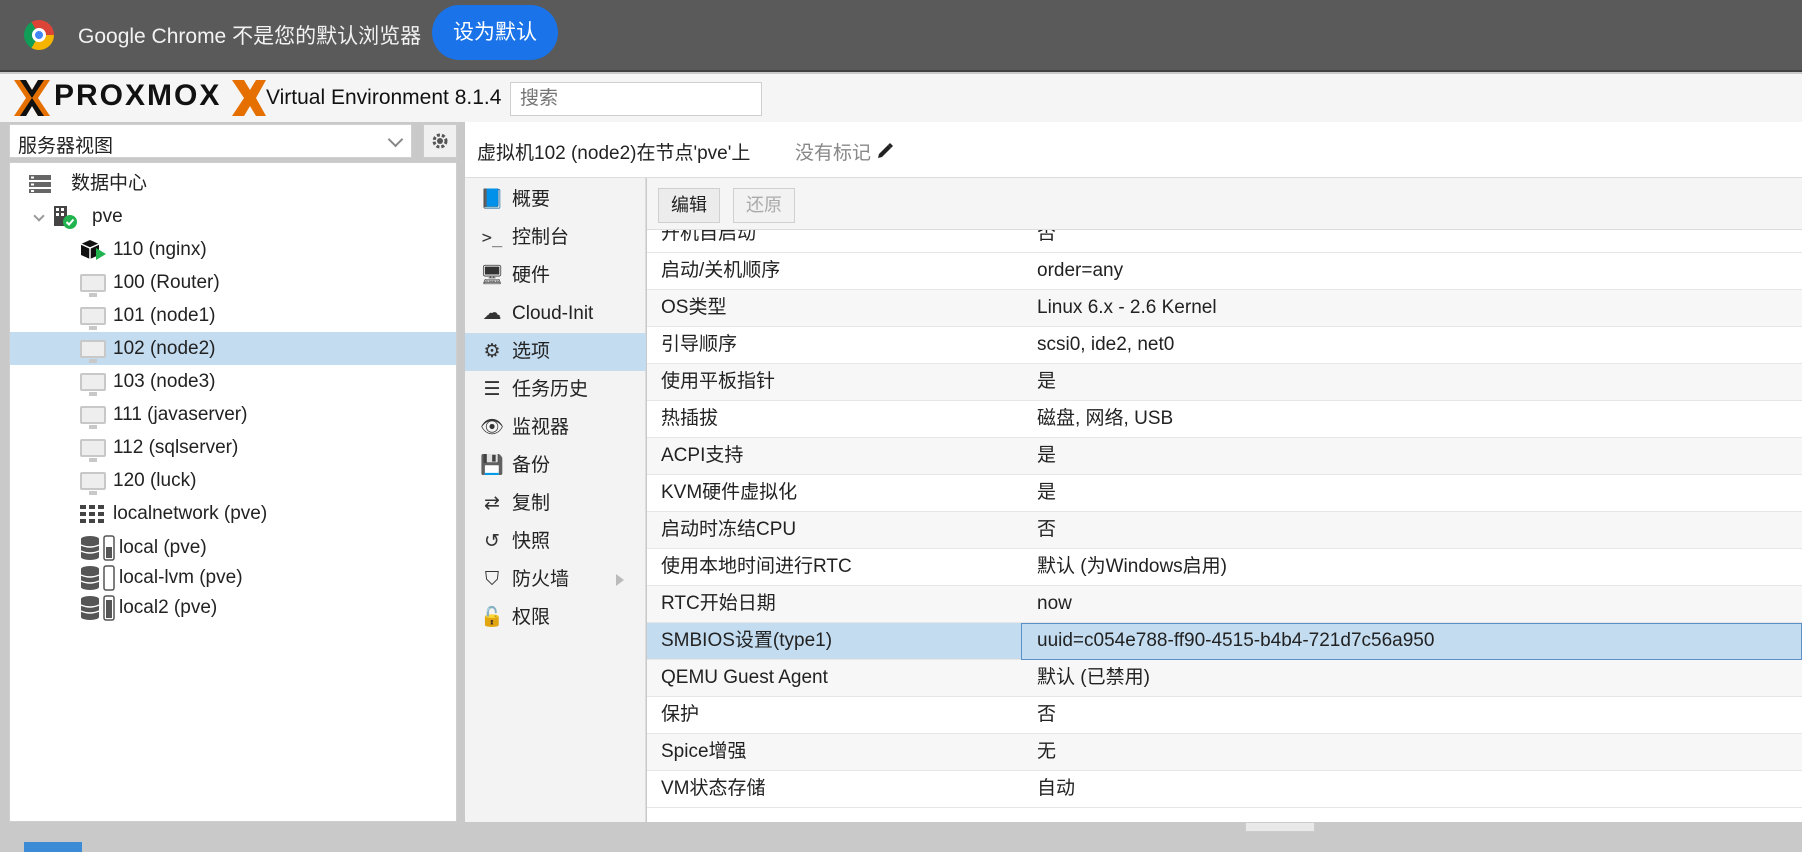 The height and width of the screenshot is (852, 1802). Describe the element at coordinates (495, 32) in the screenshot. I see `set-default-button: 设为默认` at that location.